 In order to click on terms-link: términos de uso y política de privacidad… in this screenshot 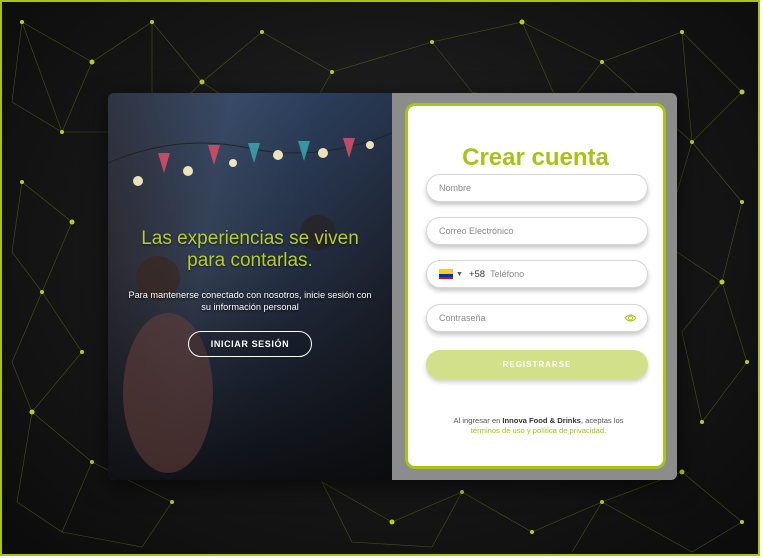, I will do `click(539, 430)`.